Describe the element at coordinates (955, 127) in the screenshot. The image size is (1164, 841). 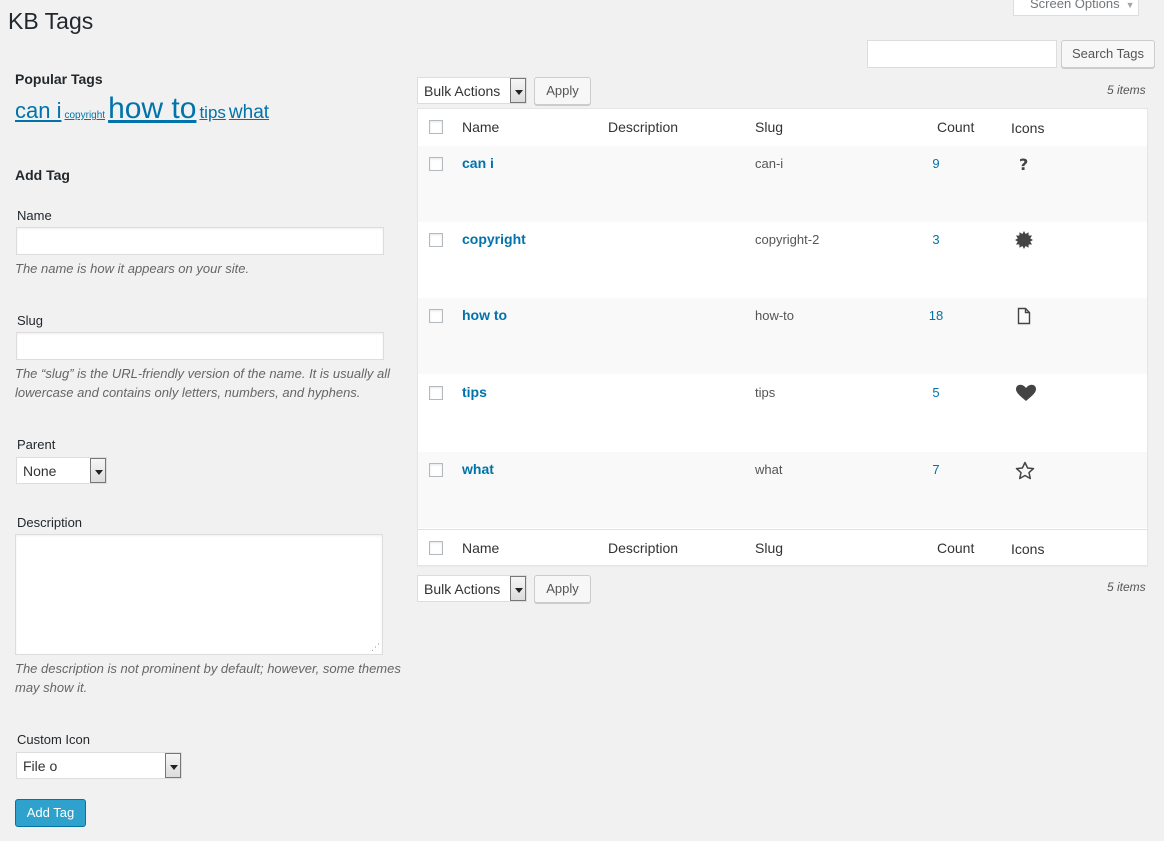
I see `column-count: Count` at that location.